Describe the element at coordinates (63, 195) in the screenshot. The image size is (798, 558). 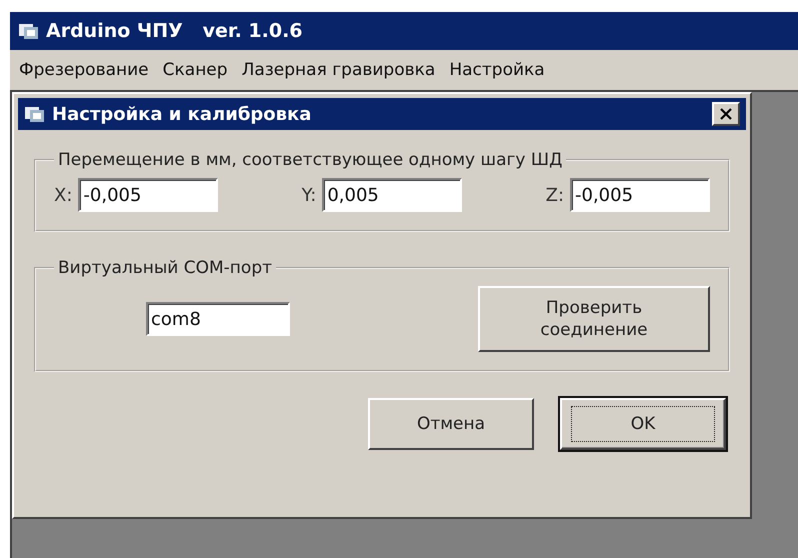
I see `axis-label: X:` at that location.